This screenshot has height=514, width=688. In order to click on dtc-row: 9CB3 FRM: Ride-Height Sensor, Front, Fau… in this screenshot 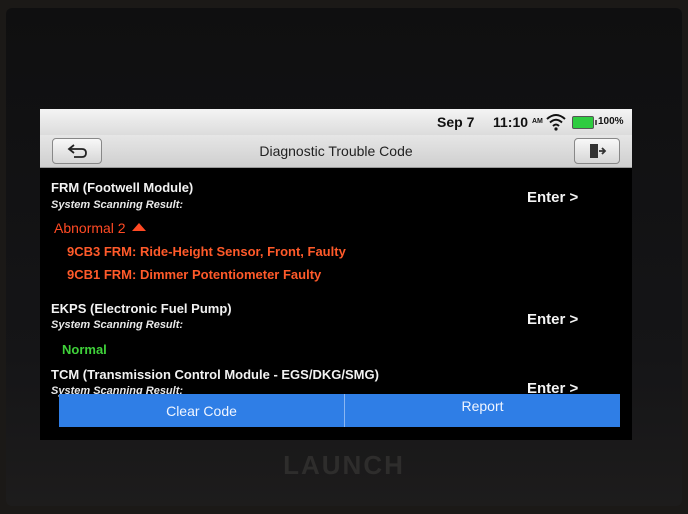, I will do `click(206, 251)`.